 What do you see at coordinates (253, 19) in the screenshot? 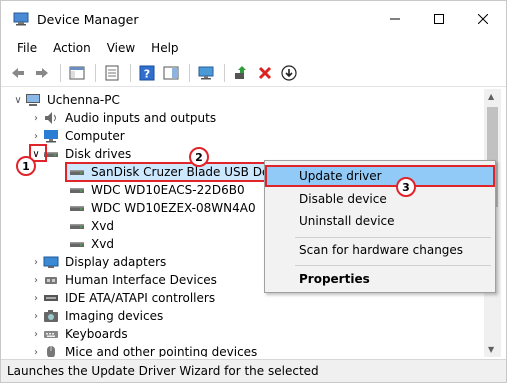
I see `title-bar: Device Manager` at bounding box center [253, 19].